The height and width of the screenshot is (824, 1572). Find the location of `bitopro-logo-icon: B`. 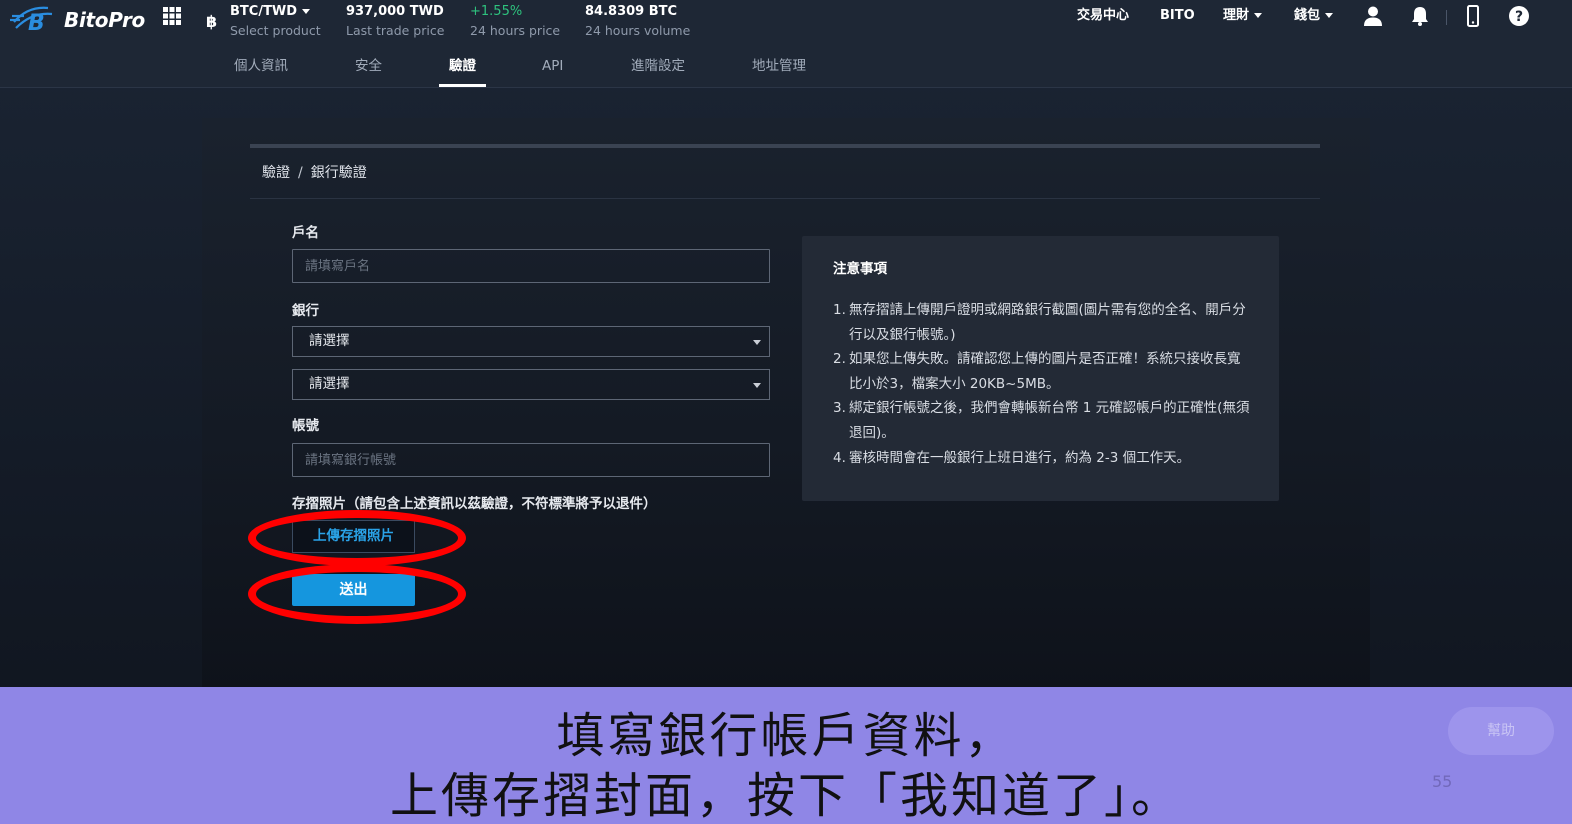

bitopro-logo-icon: B is located at coordinates (31, 21).